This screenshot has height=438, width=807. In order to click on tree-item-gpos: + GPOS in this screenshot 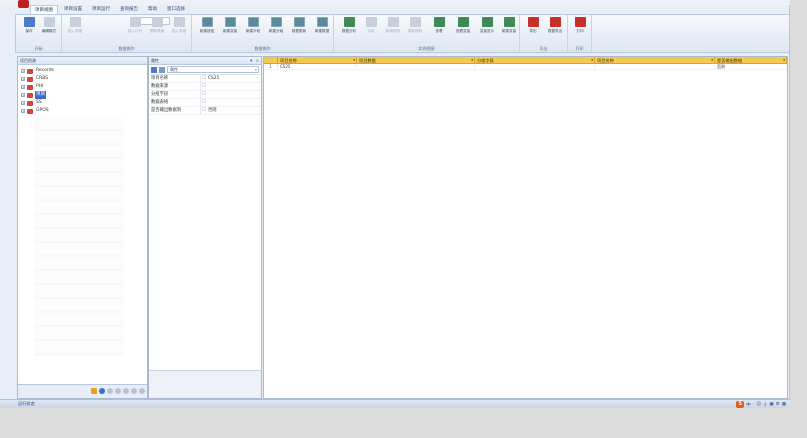, I will do `click(82, 111)`.